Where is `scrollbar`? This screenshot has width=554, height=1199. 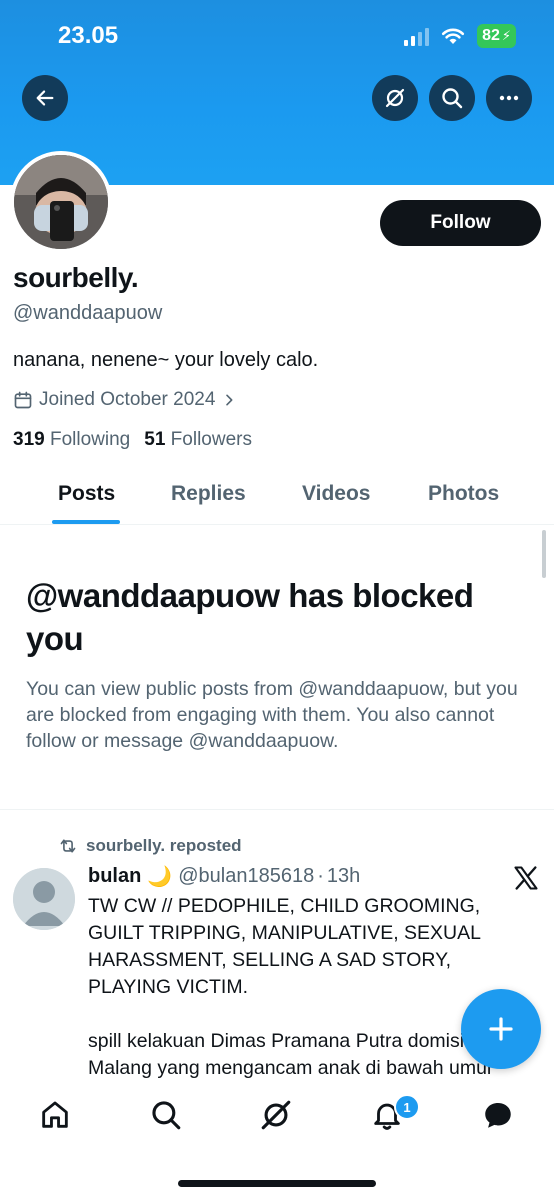 scrollbar is located at coordinates (544, 554).